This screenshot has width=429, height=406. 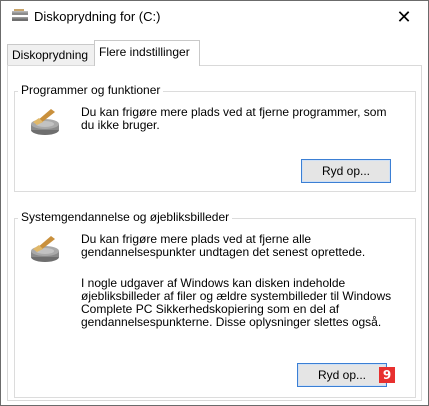 I want to click on window-title: Diskoprydning for (C:), so click(x=97, y=16).